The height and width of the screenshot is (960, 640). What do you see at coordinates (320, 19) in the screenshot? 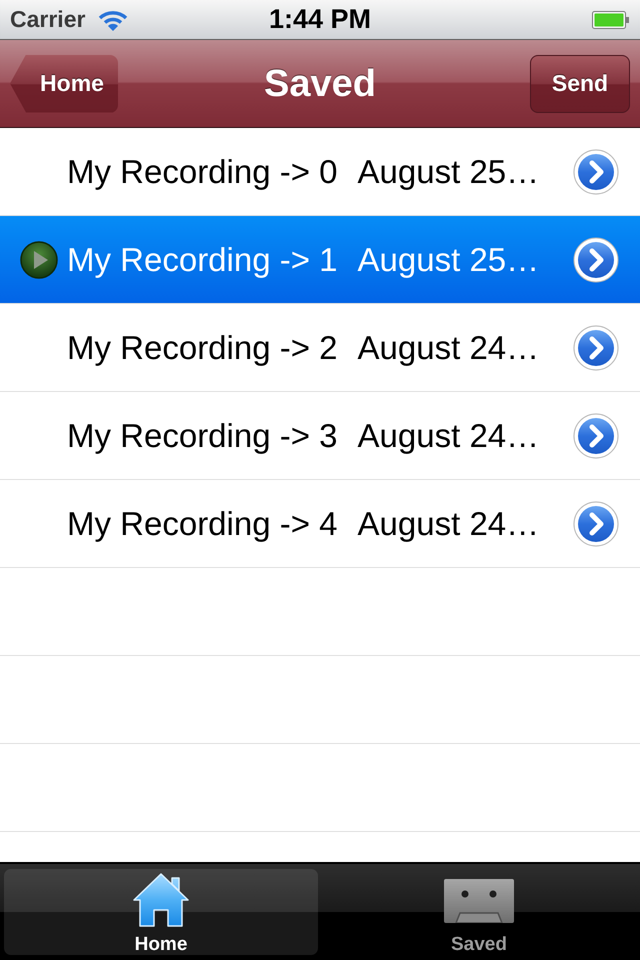
I see `clock-time: 1:44 PM` at bounding box center [320, 19].